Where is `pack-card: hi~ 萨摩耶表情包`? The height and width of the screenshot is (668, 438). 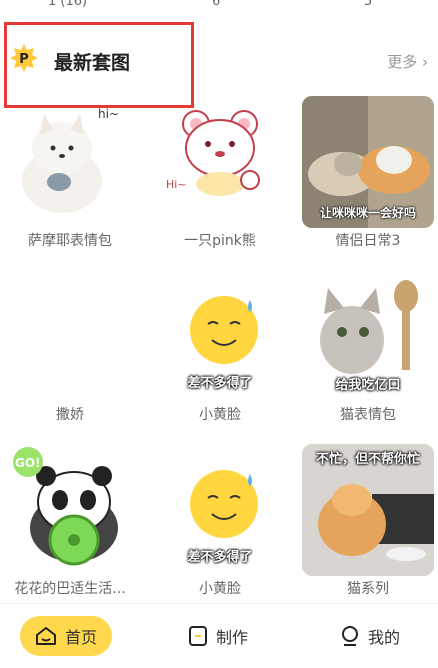
pack-card: hi~ 萨摩耶表情包 is located at coordinates (70, 174).